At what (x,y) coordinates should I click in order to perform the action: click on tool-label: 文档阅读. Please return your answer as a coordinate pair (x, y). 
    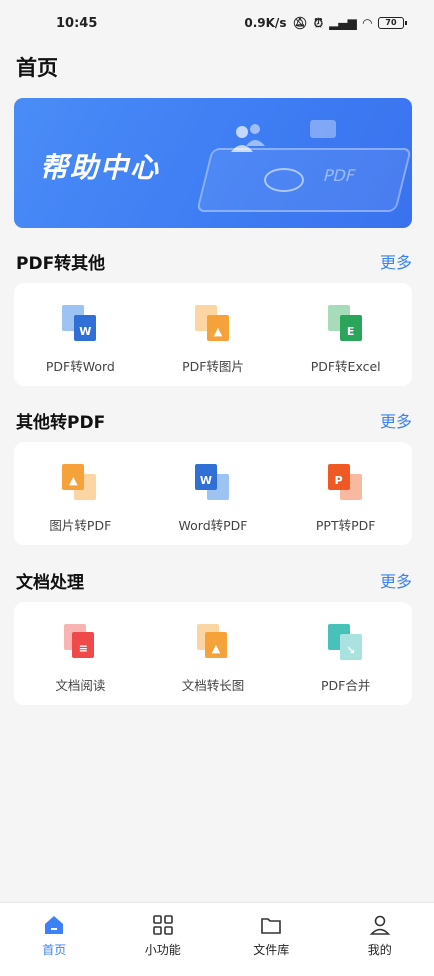
    Looking at the image, I should click on (80, 685).